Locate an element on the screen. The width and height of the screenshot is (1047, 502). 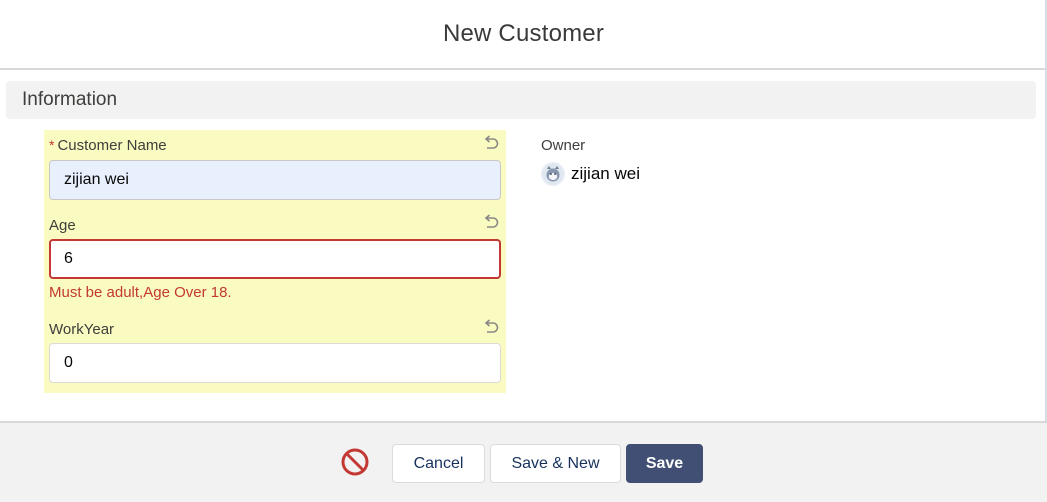
customer-name-label: * Customer Name is located at coordinates (108, 145).